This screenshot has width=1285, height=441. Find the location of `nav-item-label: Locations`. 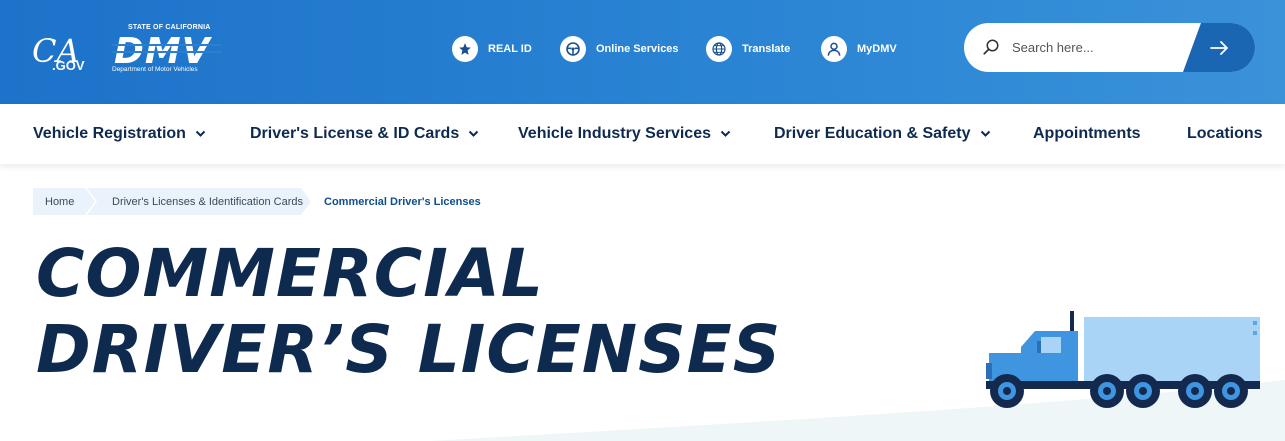

nav-item-label: Locations is located at coordinates (1225, 133).